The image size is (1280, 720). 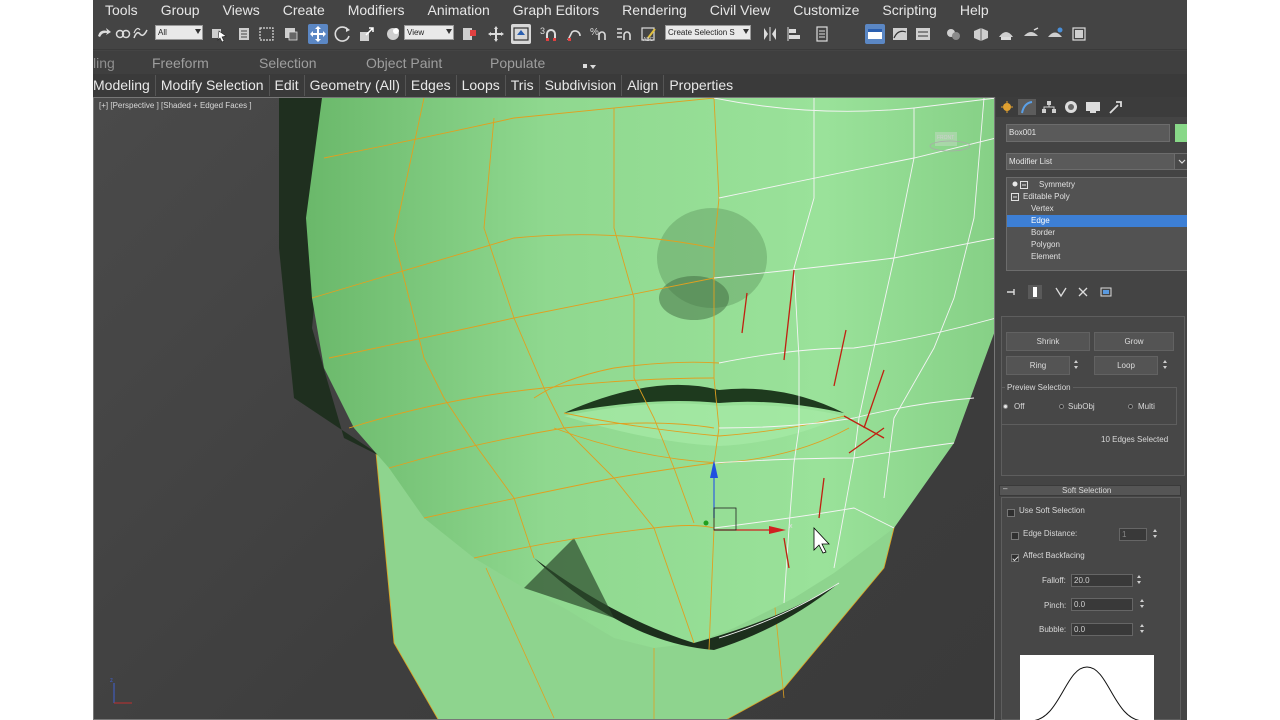 What do you see at coordinates (1061, 292) in the screenshot?
I see `make-unique-icon` at bounding box center [1061, 292].